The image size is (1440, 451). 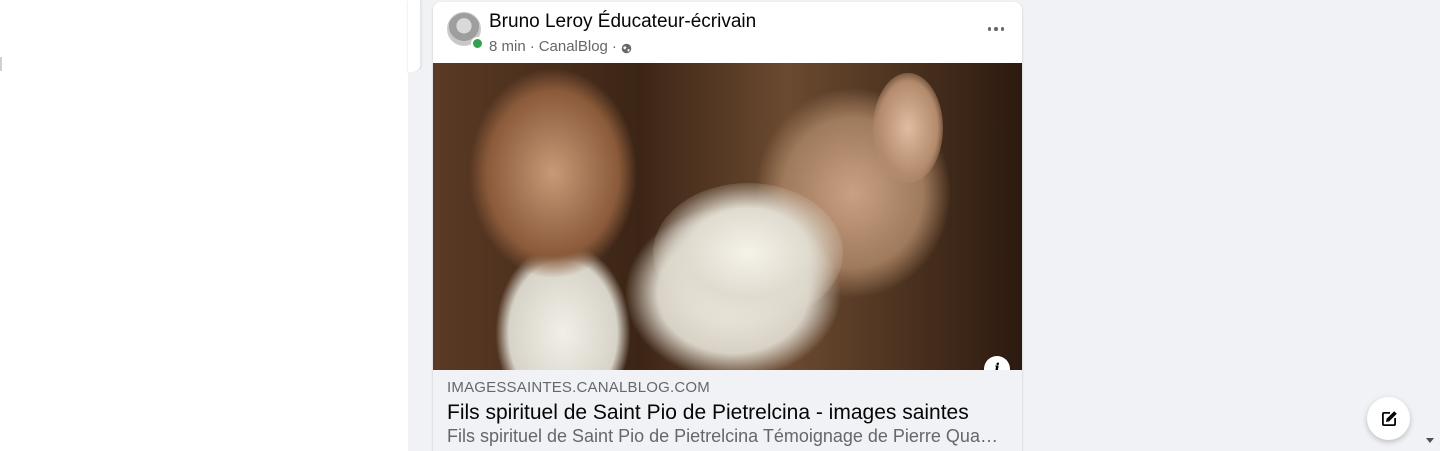 What do you see at coordinates (622, 22) in the screenshot?
I see `post-author: Bruno Leroy Éducateur-écrivain` at bounding box center [622, 22].